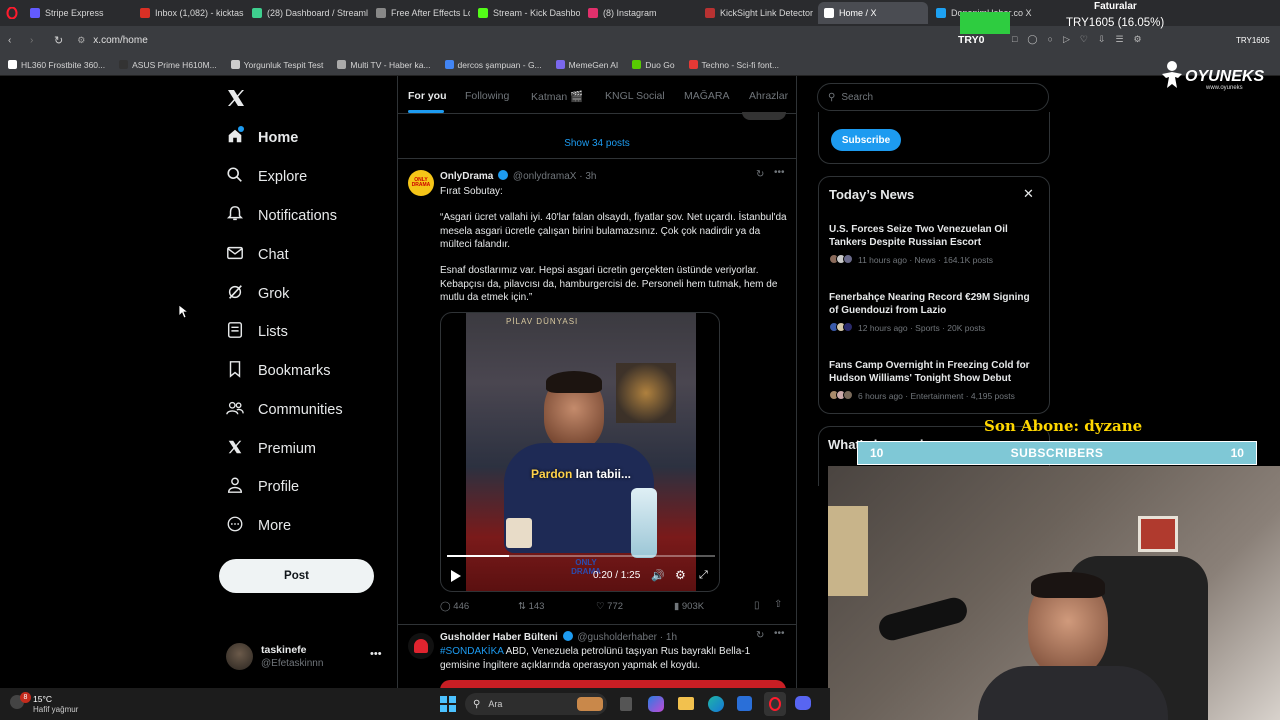  I want to click on copilot-icon, so click(656, 704).